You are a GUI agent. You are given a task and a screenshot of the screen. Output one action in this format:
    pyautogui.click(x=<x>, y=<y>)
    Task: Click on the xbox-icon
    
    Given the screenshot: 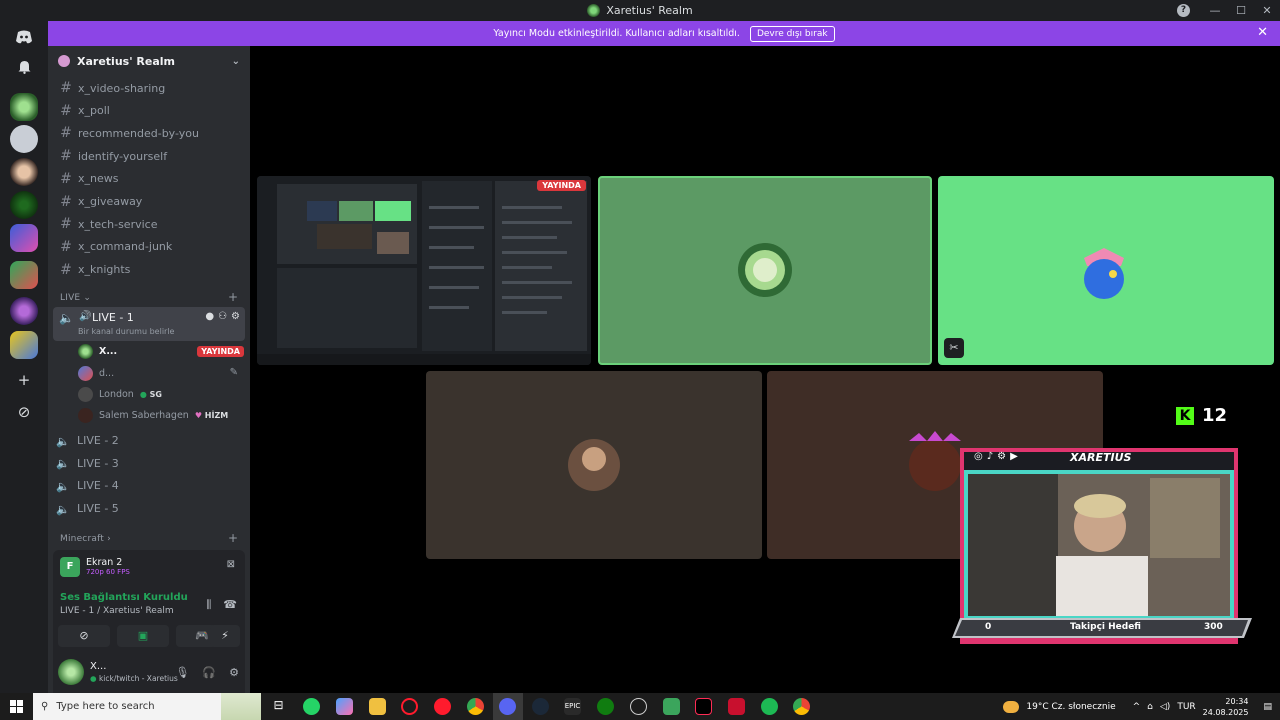 What is the action you would take?
    pyautogui.click(x=605, y=706)
    